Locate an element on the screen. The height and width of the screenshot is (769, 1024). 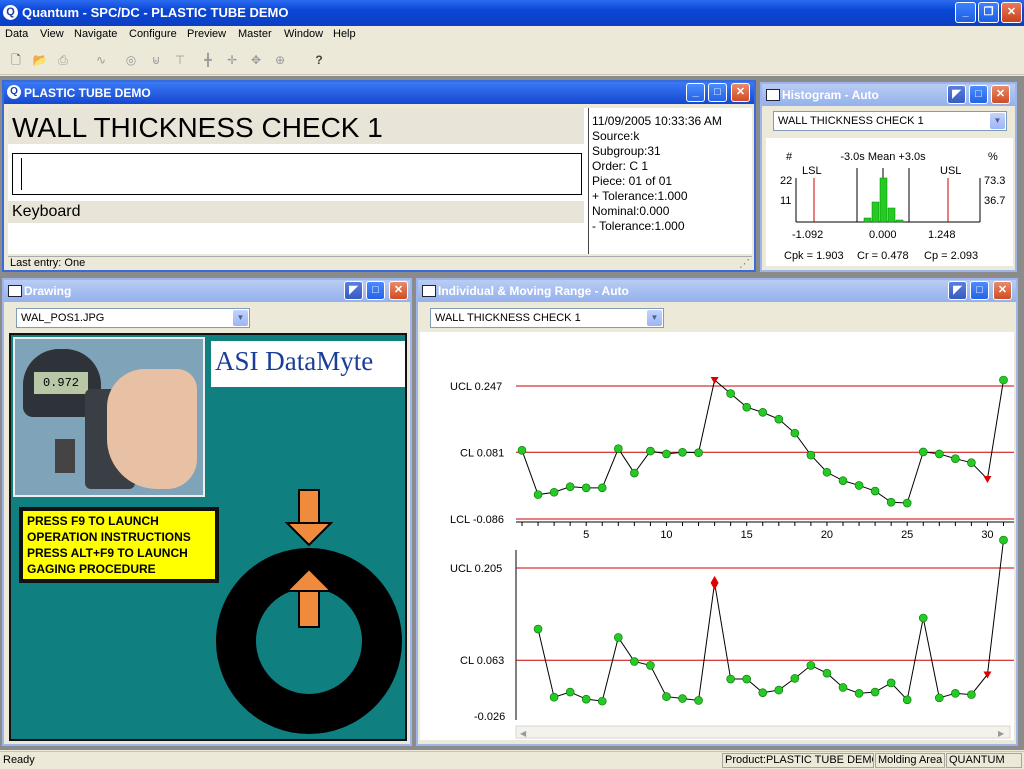
scroll-right-icon: ▶ is located at coordinates (1001, 733).